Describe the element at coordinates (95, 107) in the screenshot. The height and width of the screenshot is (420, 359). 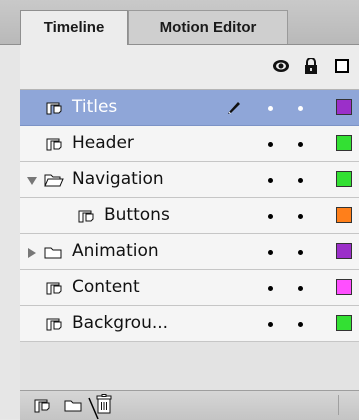
I see `layer-name: Titles` at that location.